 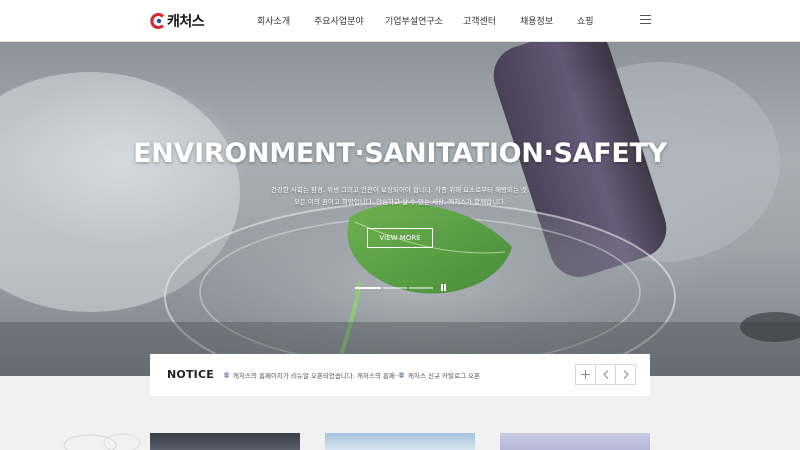 I want to click on notice-item-text: 캐처스의 홈페이지가 리뉴얼 오픈되었습니다. 캐처스의 홈페···, so click(x=317, y=376).